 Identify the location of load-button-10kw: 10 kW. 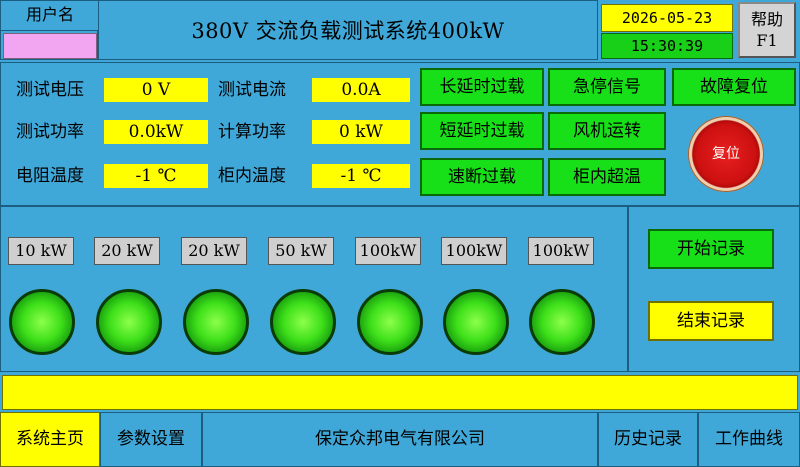
(41, 251).